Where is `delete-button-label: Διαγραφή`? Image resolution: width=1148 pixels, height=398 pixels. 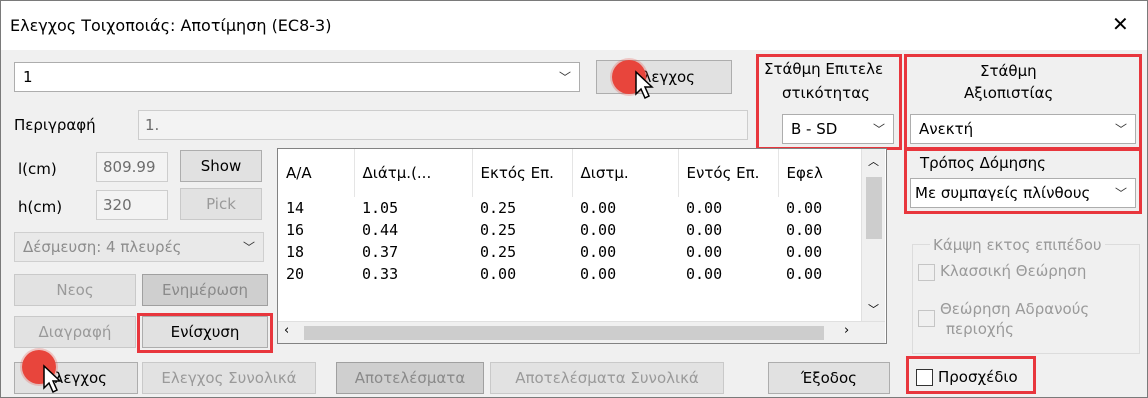 delete-button-label: Διαγραφή is located at coordinates (75, 332).